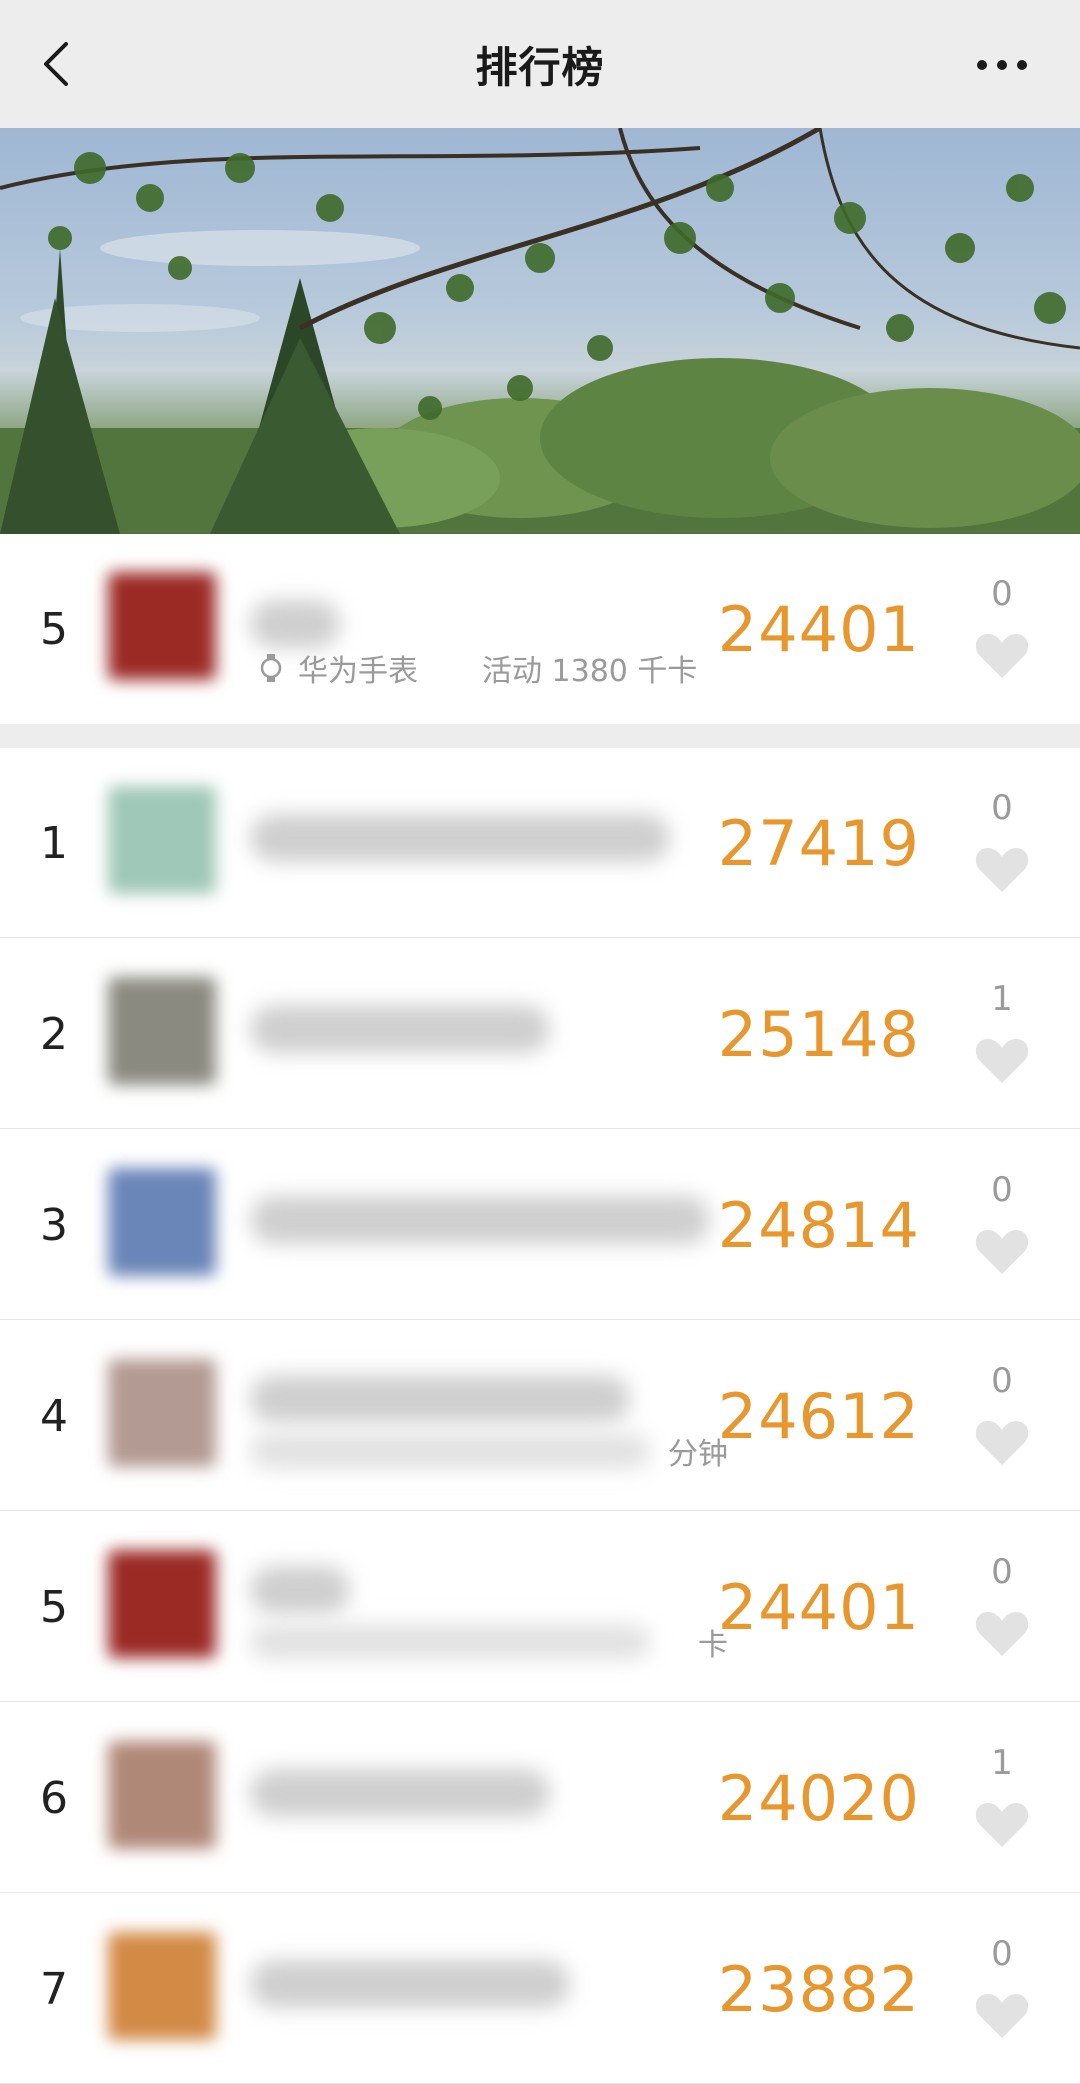 Image resolution: width=1080 pixels, height=2084 pixels. Describe the element at coordinates (590, 671) in the screenshot. I see `activity-calories: 活动 1380 千卡` at that location.